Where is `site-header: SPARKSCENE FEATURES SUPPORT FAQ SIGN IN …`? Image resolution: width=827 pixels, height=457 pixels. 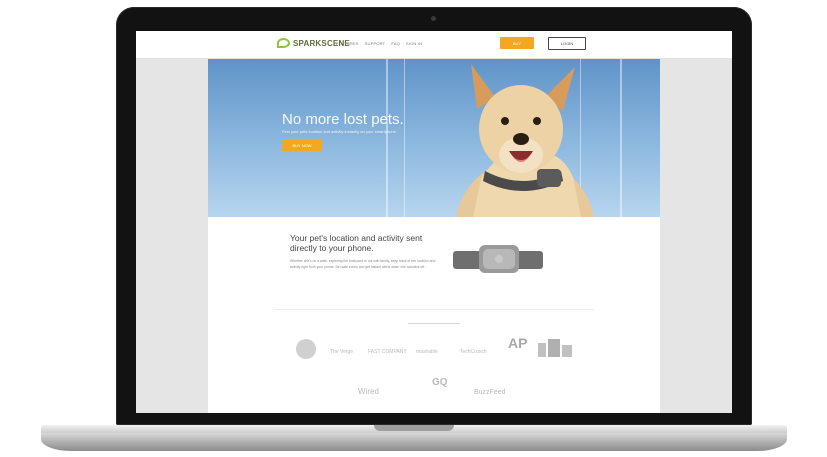 site-header: SPARKSCENE FEATURES SUPPORT FAQ SIGN IN … is located at coordinates (434, 45).